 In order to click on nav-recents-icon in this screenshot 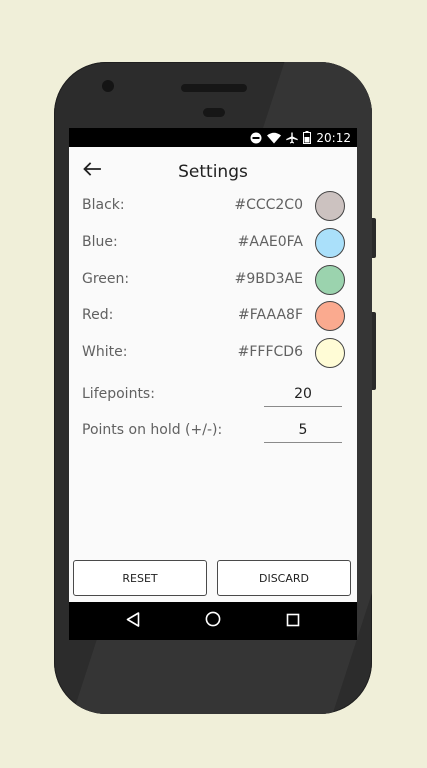, I will do `click(293, 621)`.